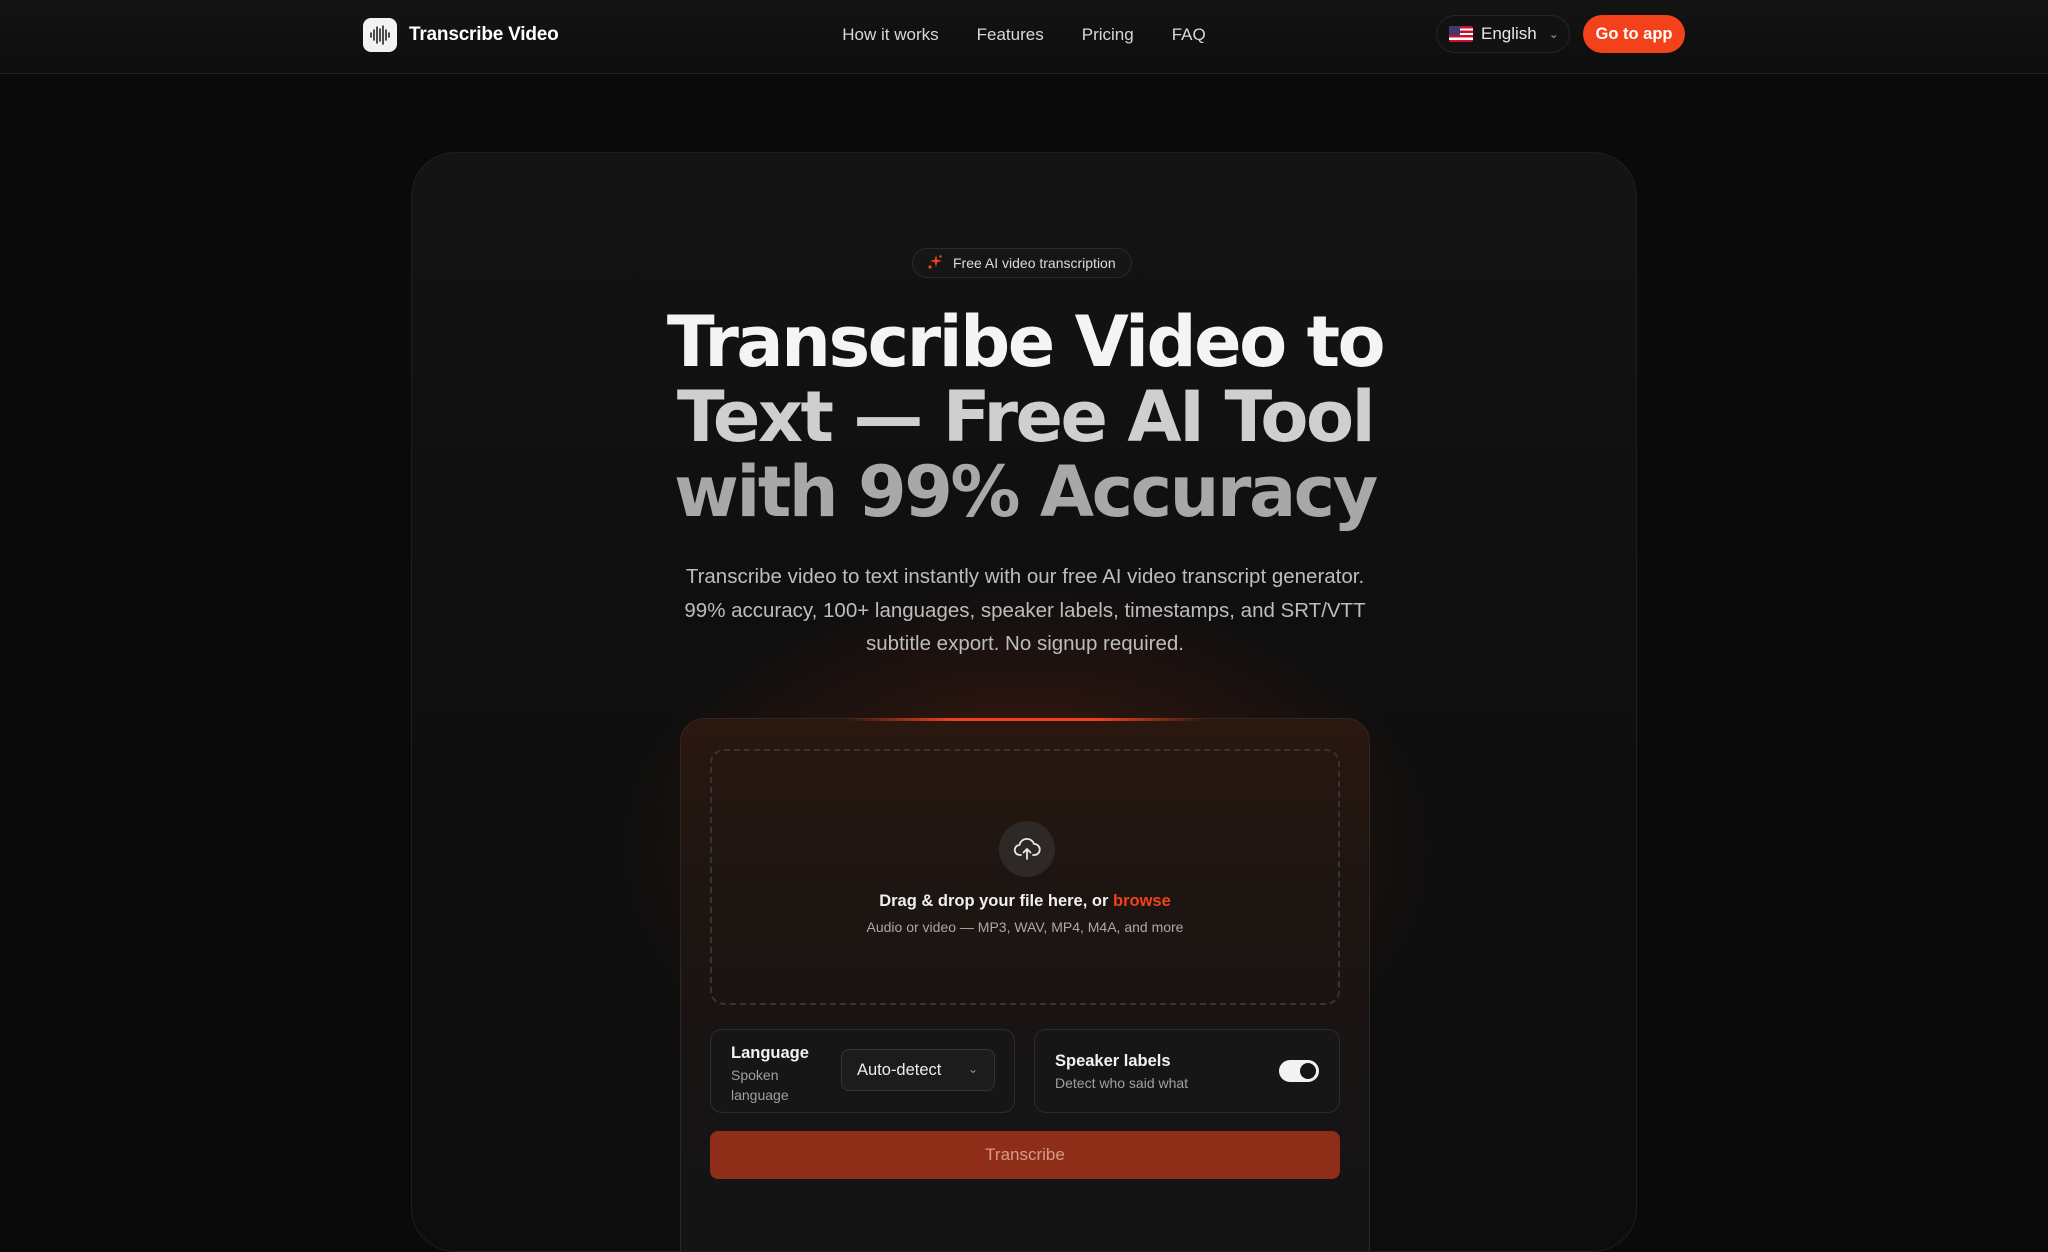 The image size is (2048, 1252). I want to click on dropzone-title: Drag & drop your file here, or browse, so click(1025, 901).